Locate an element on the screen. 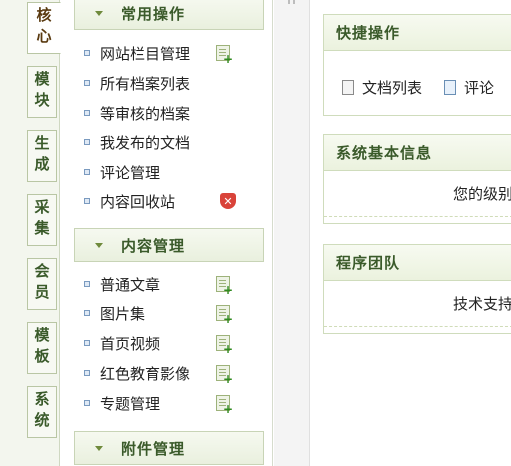 The width and height of the screenshot is (511, 466). system-info-panel: 系统基本信息 您的级别 is located at coordinates (417, 179).